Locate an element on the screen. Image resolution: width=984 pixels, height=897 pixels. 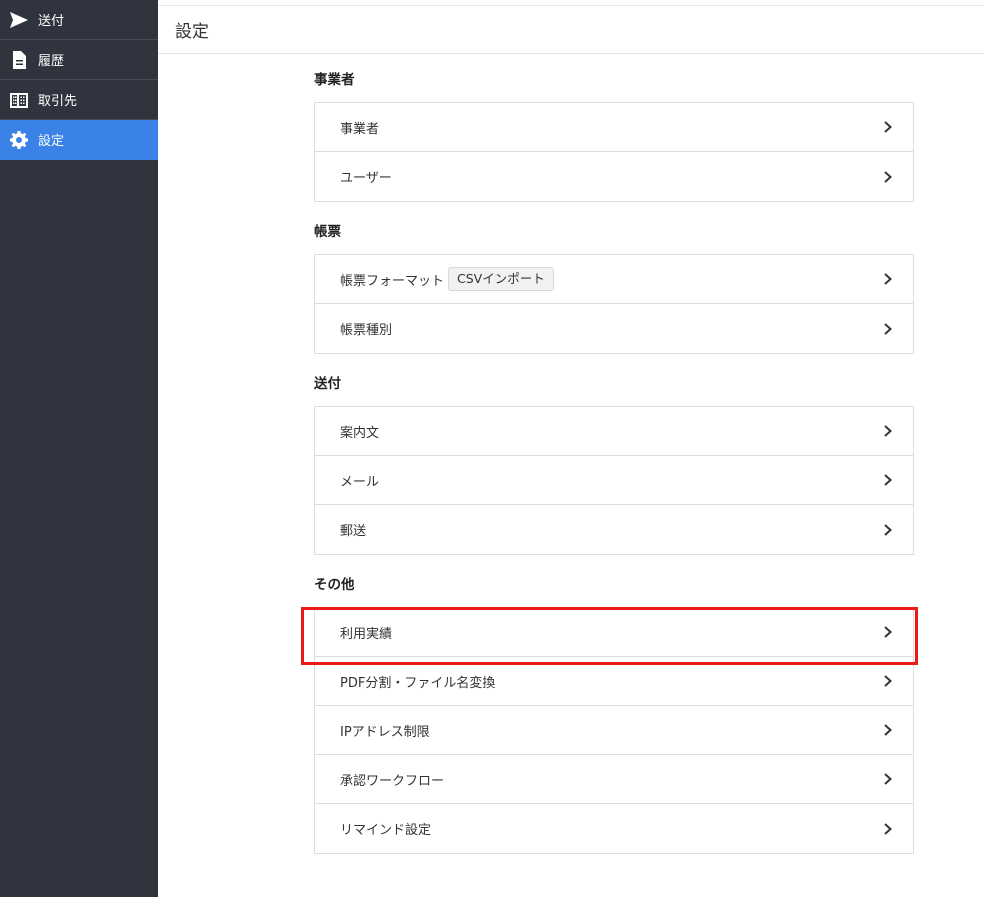
title-divider is located at coordinates (571, 53).